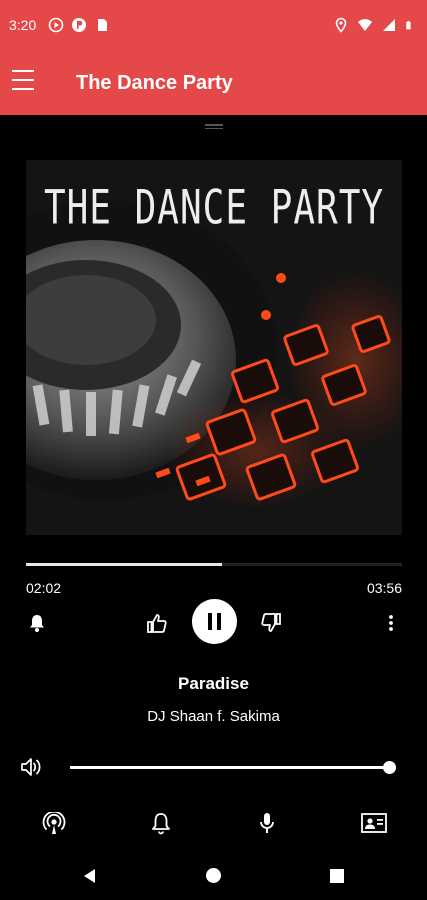  I want to click on hamburger-menu-icon, so click(24, 82).